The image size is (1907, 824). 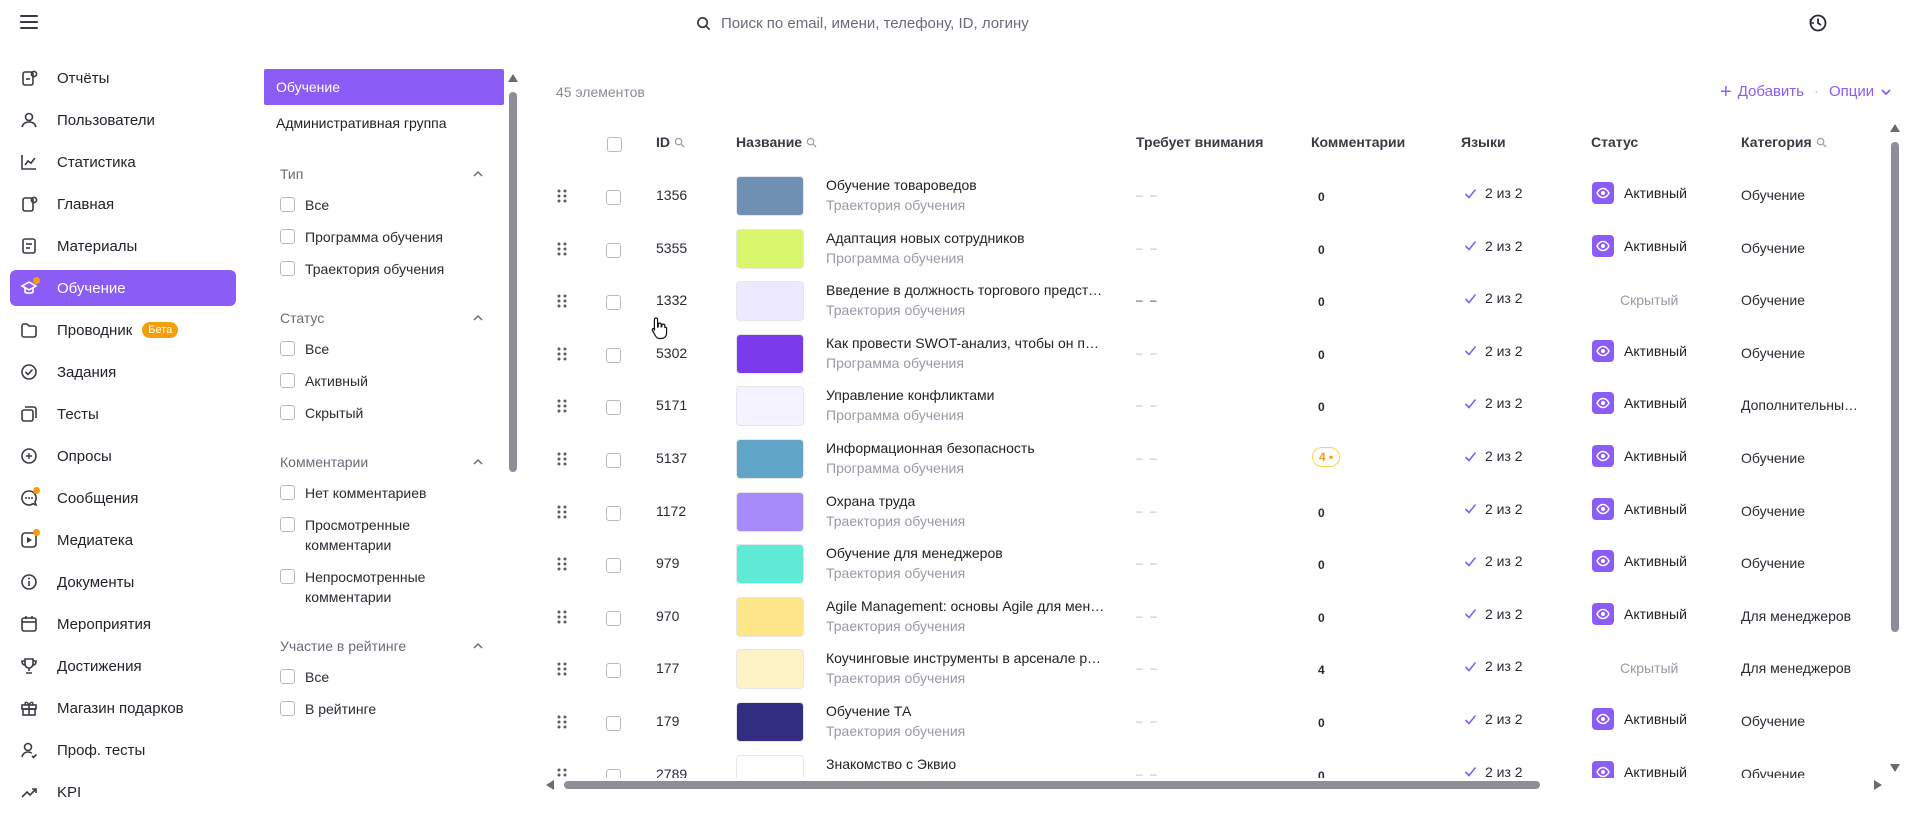 I want to click on chevron-down-icon, so click(x=1886, y=92).